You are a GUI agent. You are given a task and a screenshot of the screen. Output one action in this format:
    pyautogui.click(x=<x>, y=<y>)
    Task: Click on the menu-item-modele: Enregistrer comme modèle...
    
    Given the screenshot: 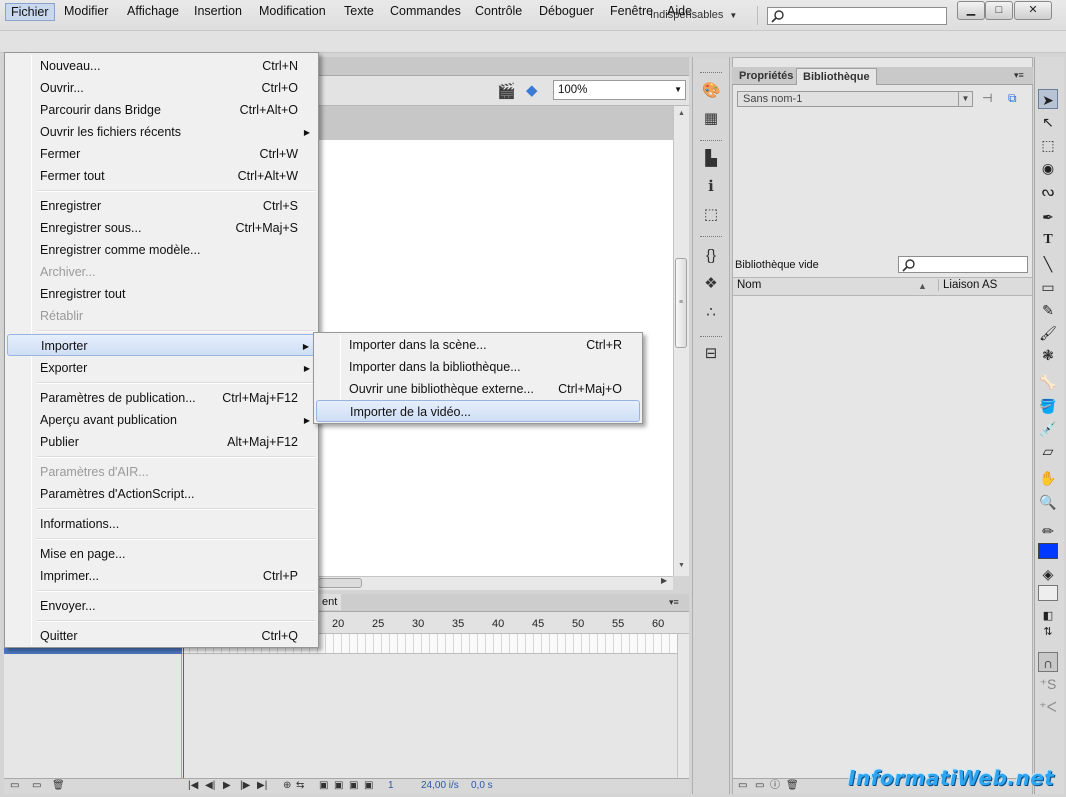 What is the action you would take?
    pyautogui.click(x=161, y=250)
    